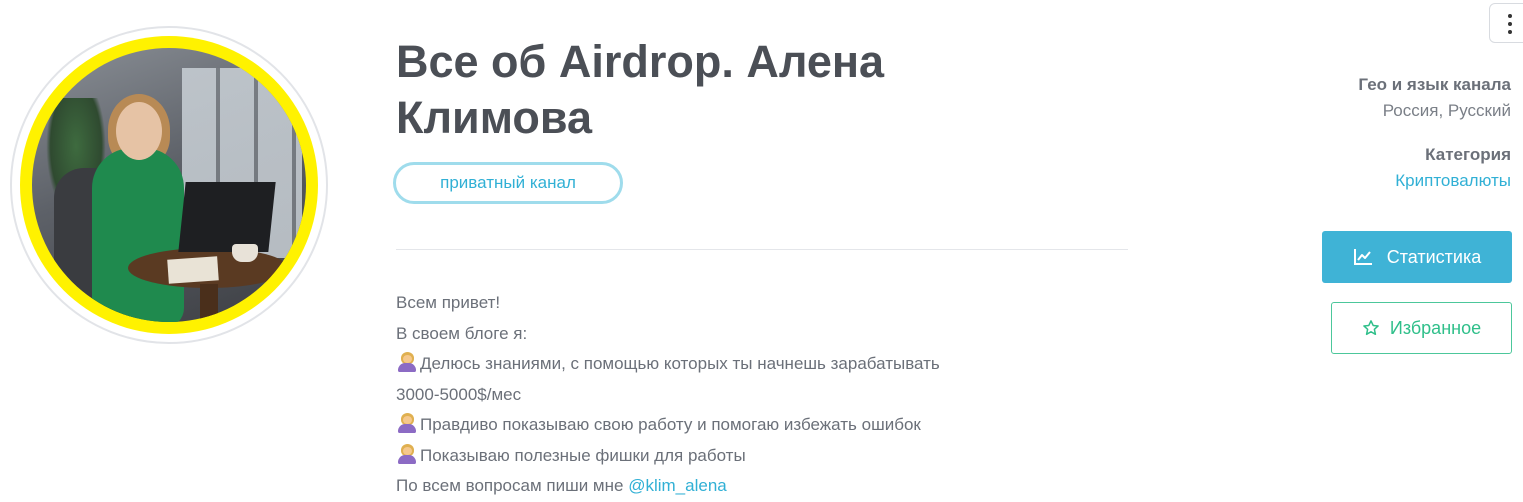 This screenshot has height=502, width=1523. Describe the element at coordinates (1446, 110) in the screenshot. I see `geo-value: Россия, Русский` at that location.